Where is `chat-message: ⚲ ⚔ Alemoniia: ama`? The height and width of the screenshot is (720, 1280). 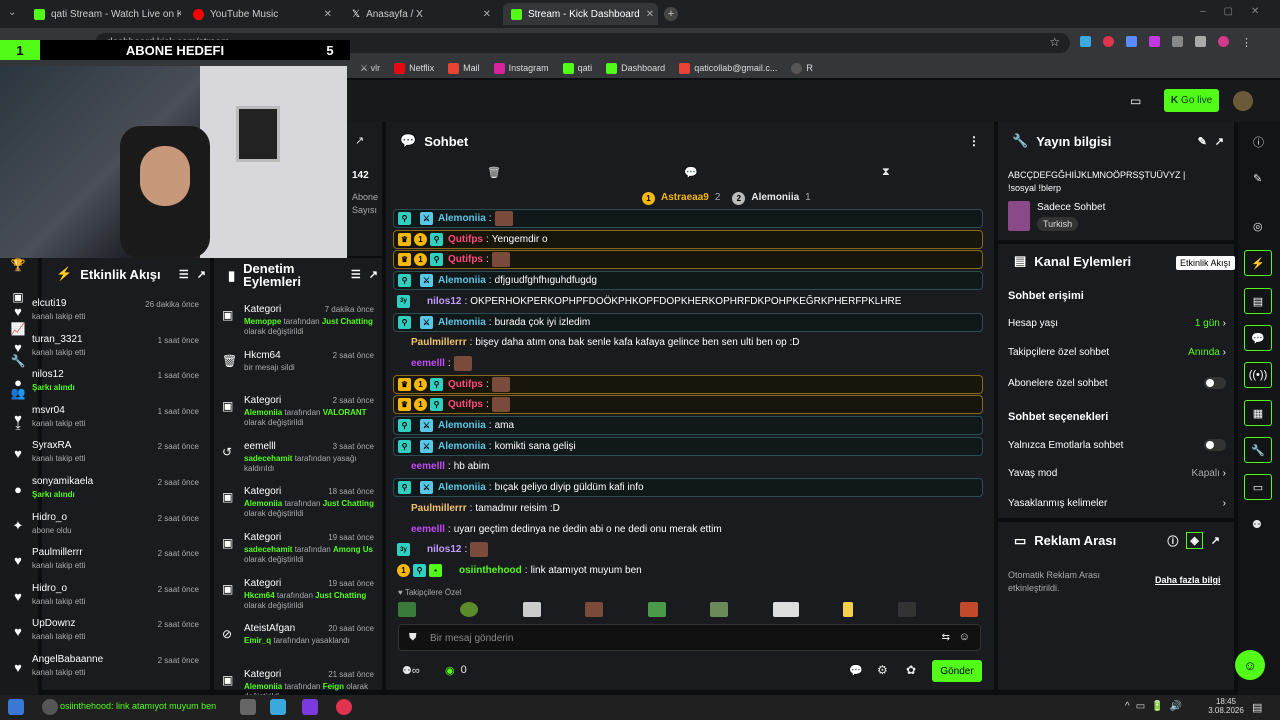 chat-message: ⚲ ⚔ Alemoniia: ama is located at coordinates (688, 425).